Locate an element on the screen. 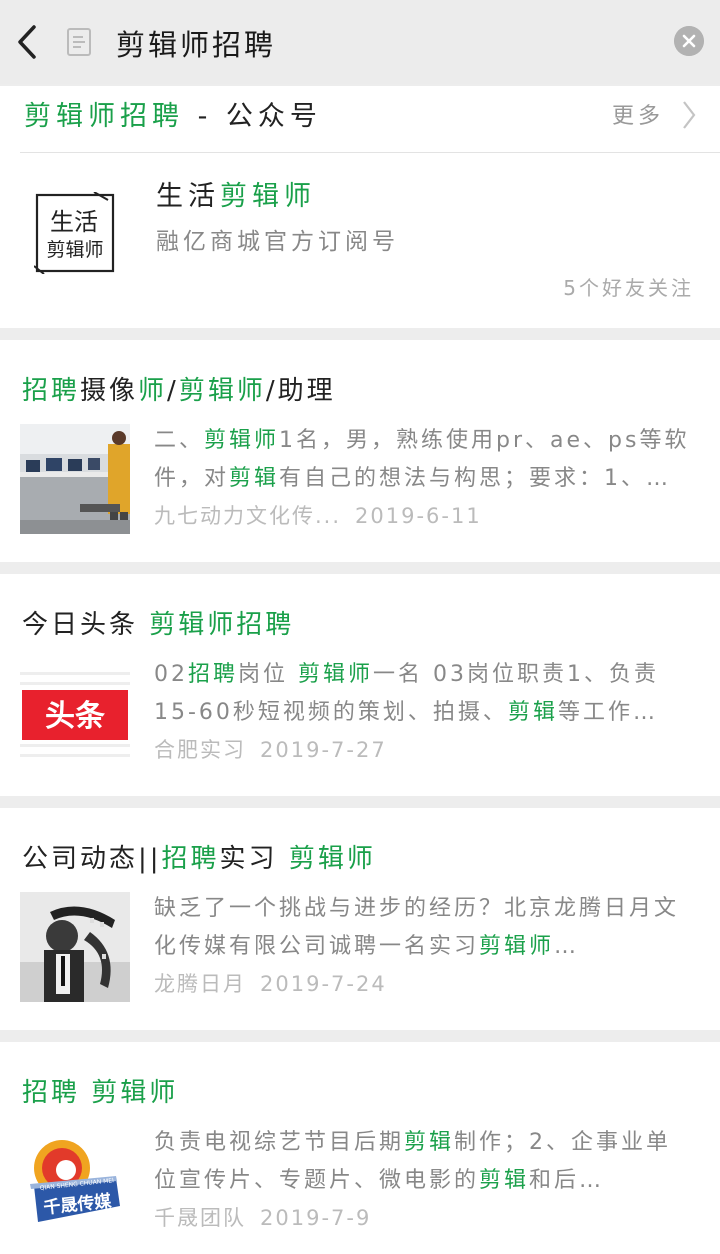 This screenshot has width=720, height=1254. account-description: 融亿商城官方订阅号 is located at coordinates (277, 242).